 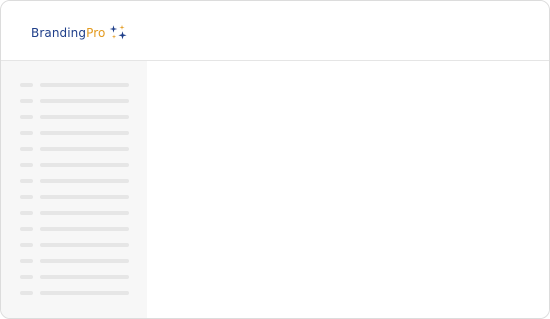 I want to click on sidebar-skeleton-list, so click(x=75, y=195).